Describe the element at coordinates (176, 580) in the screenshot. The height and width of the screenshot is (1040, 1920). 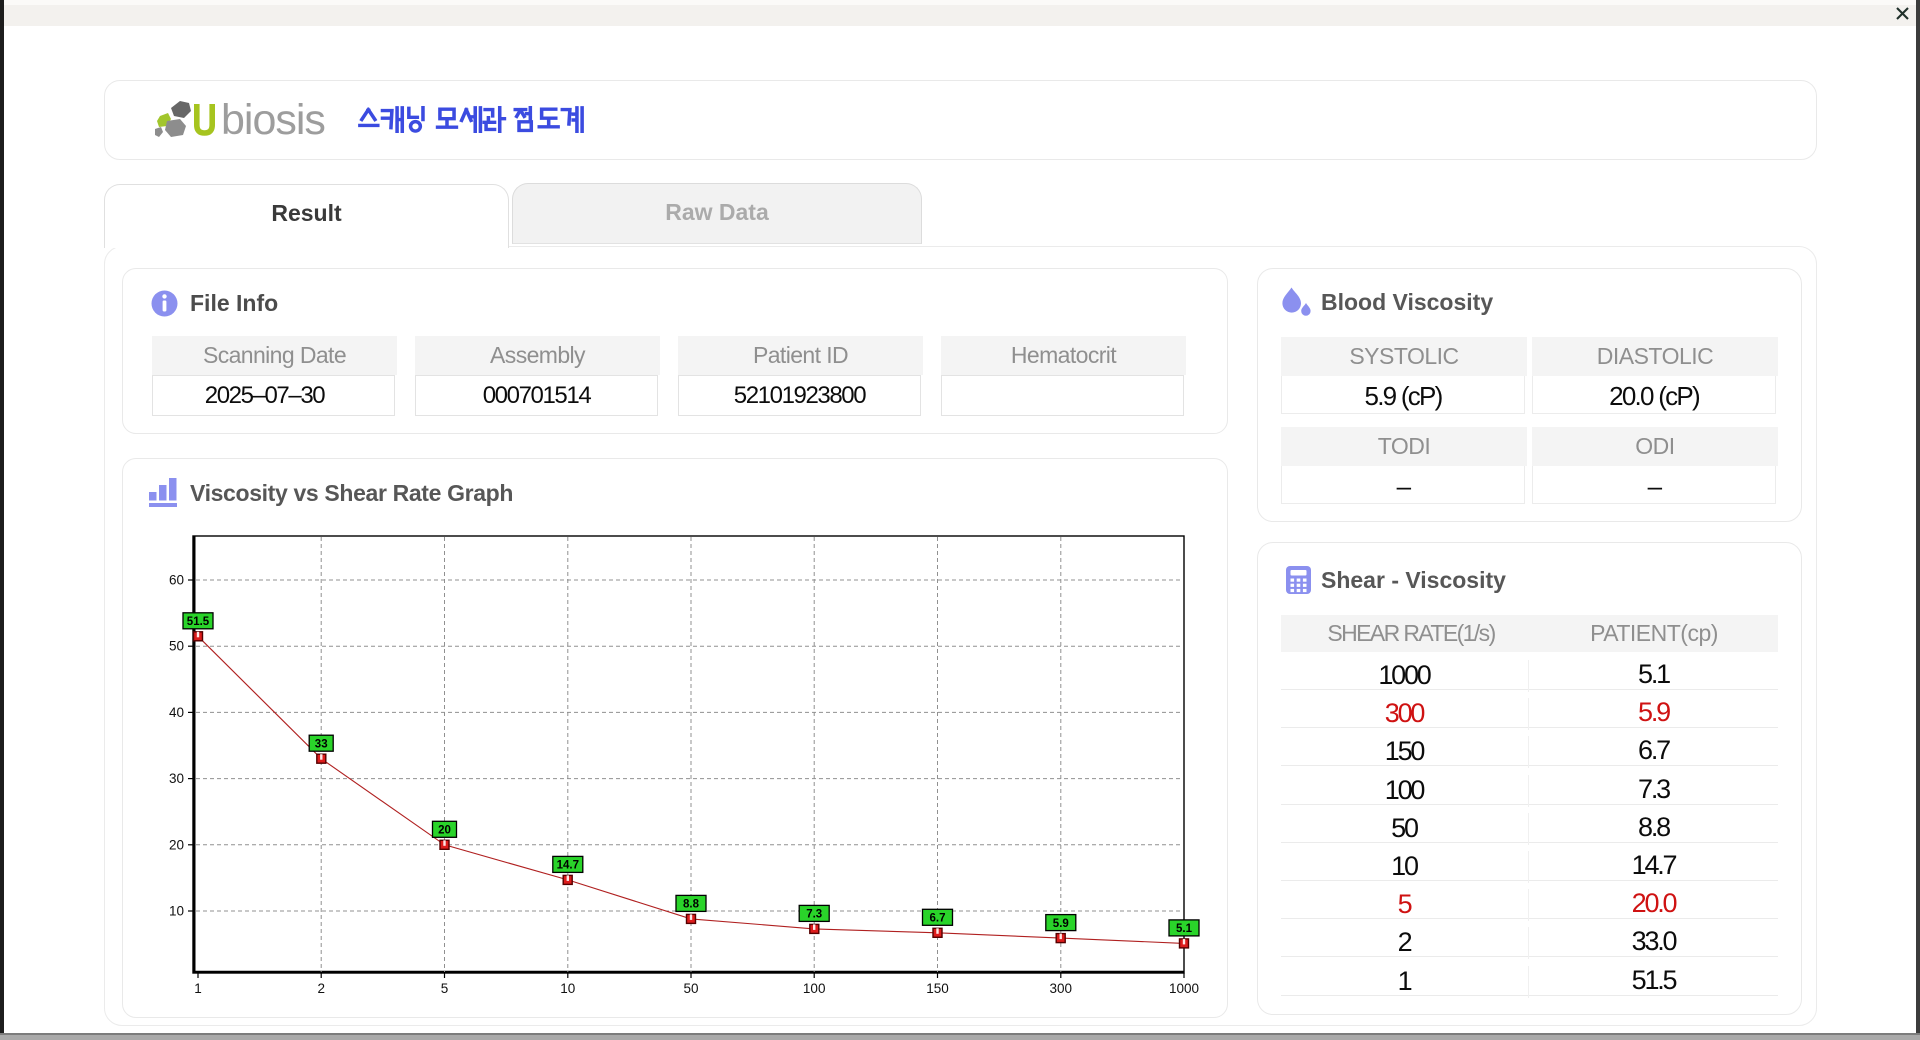
I see `svg-text: 60` at that location.